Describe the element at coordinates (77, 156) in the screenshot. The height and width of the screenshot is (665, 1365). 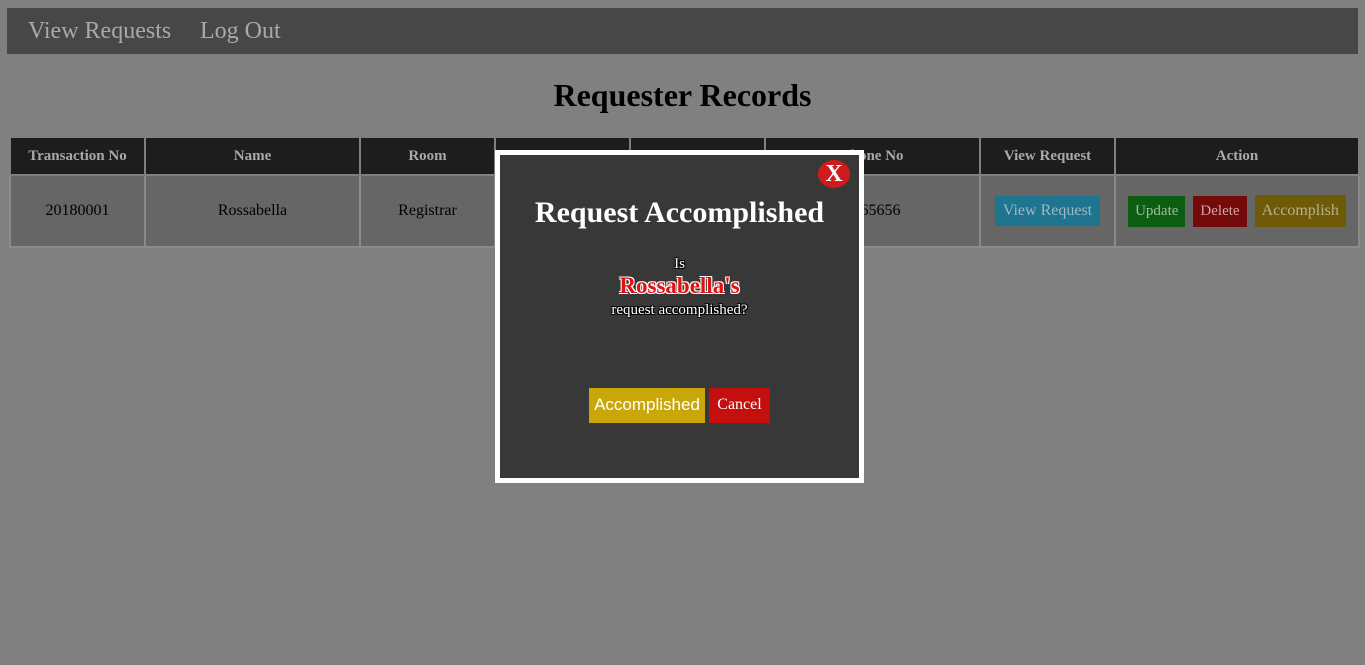
I see `header-transaction-no: Transaction No` at that location.